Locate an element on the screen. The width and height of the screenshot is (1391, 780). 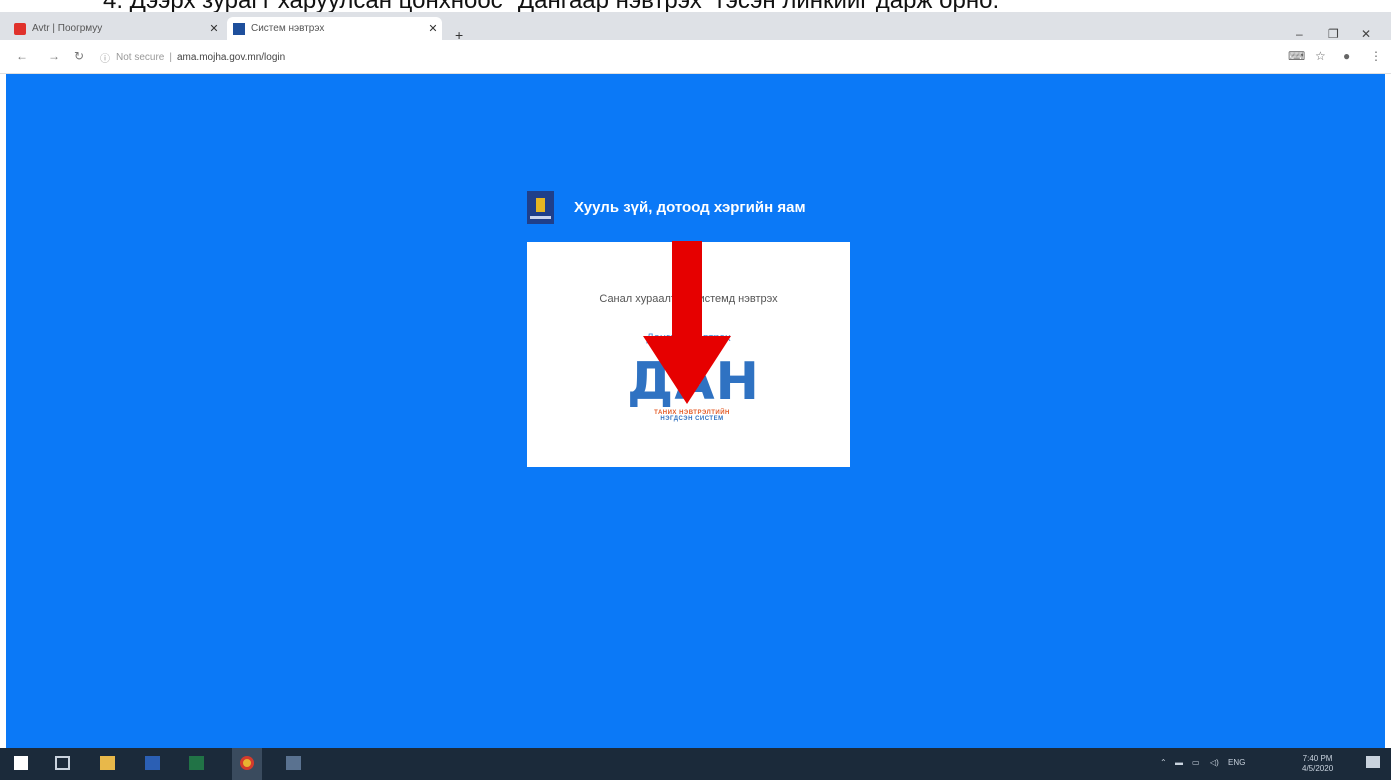
bookmark-star-icon: ☆ is located at coordinates (1320, 56).